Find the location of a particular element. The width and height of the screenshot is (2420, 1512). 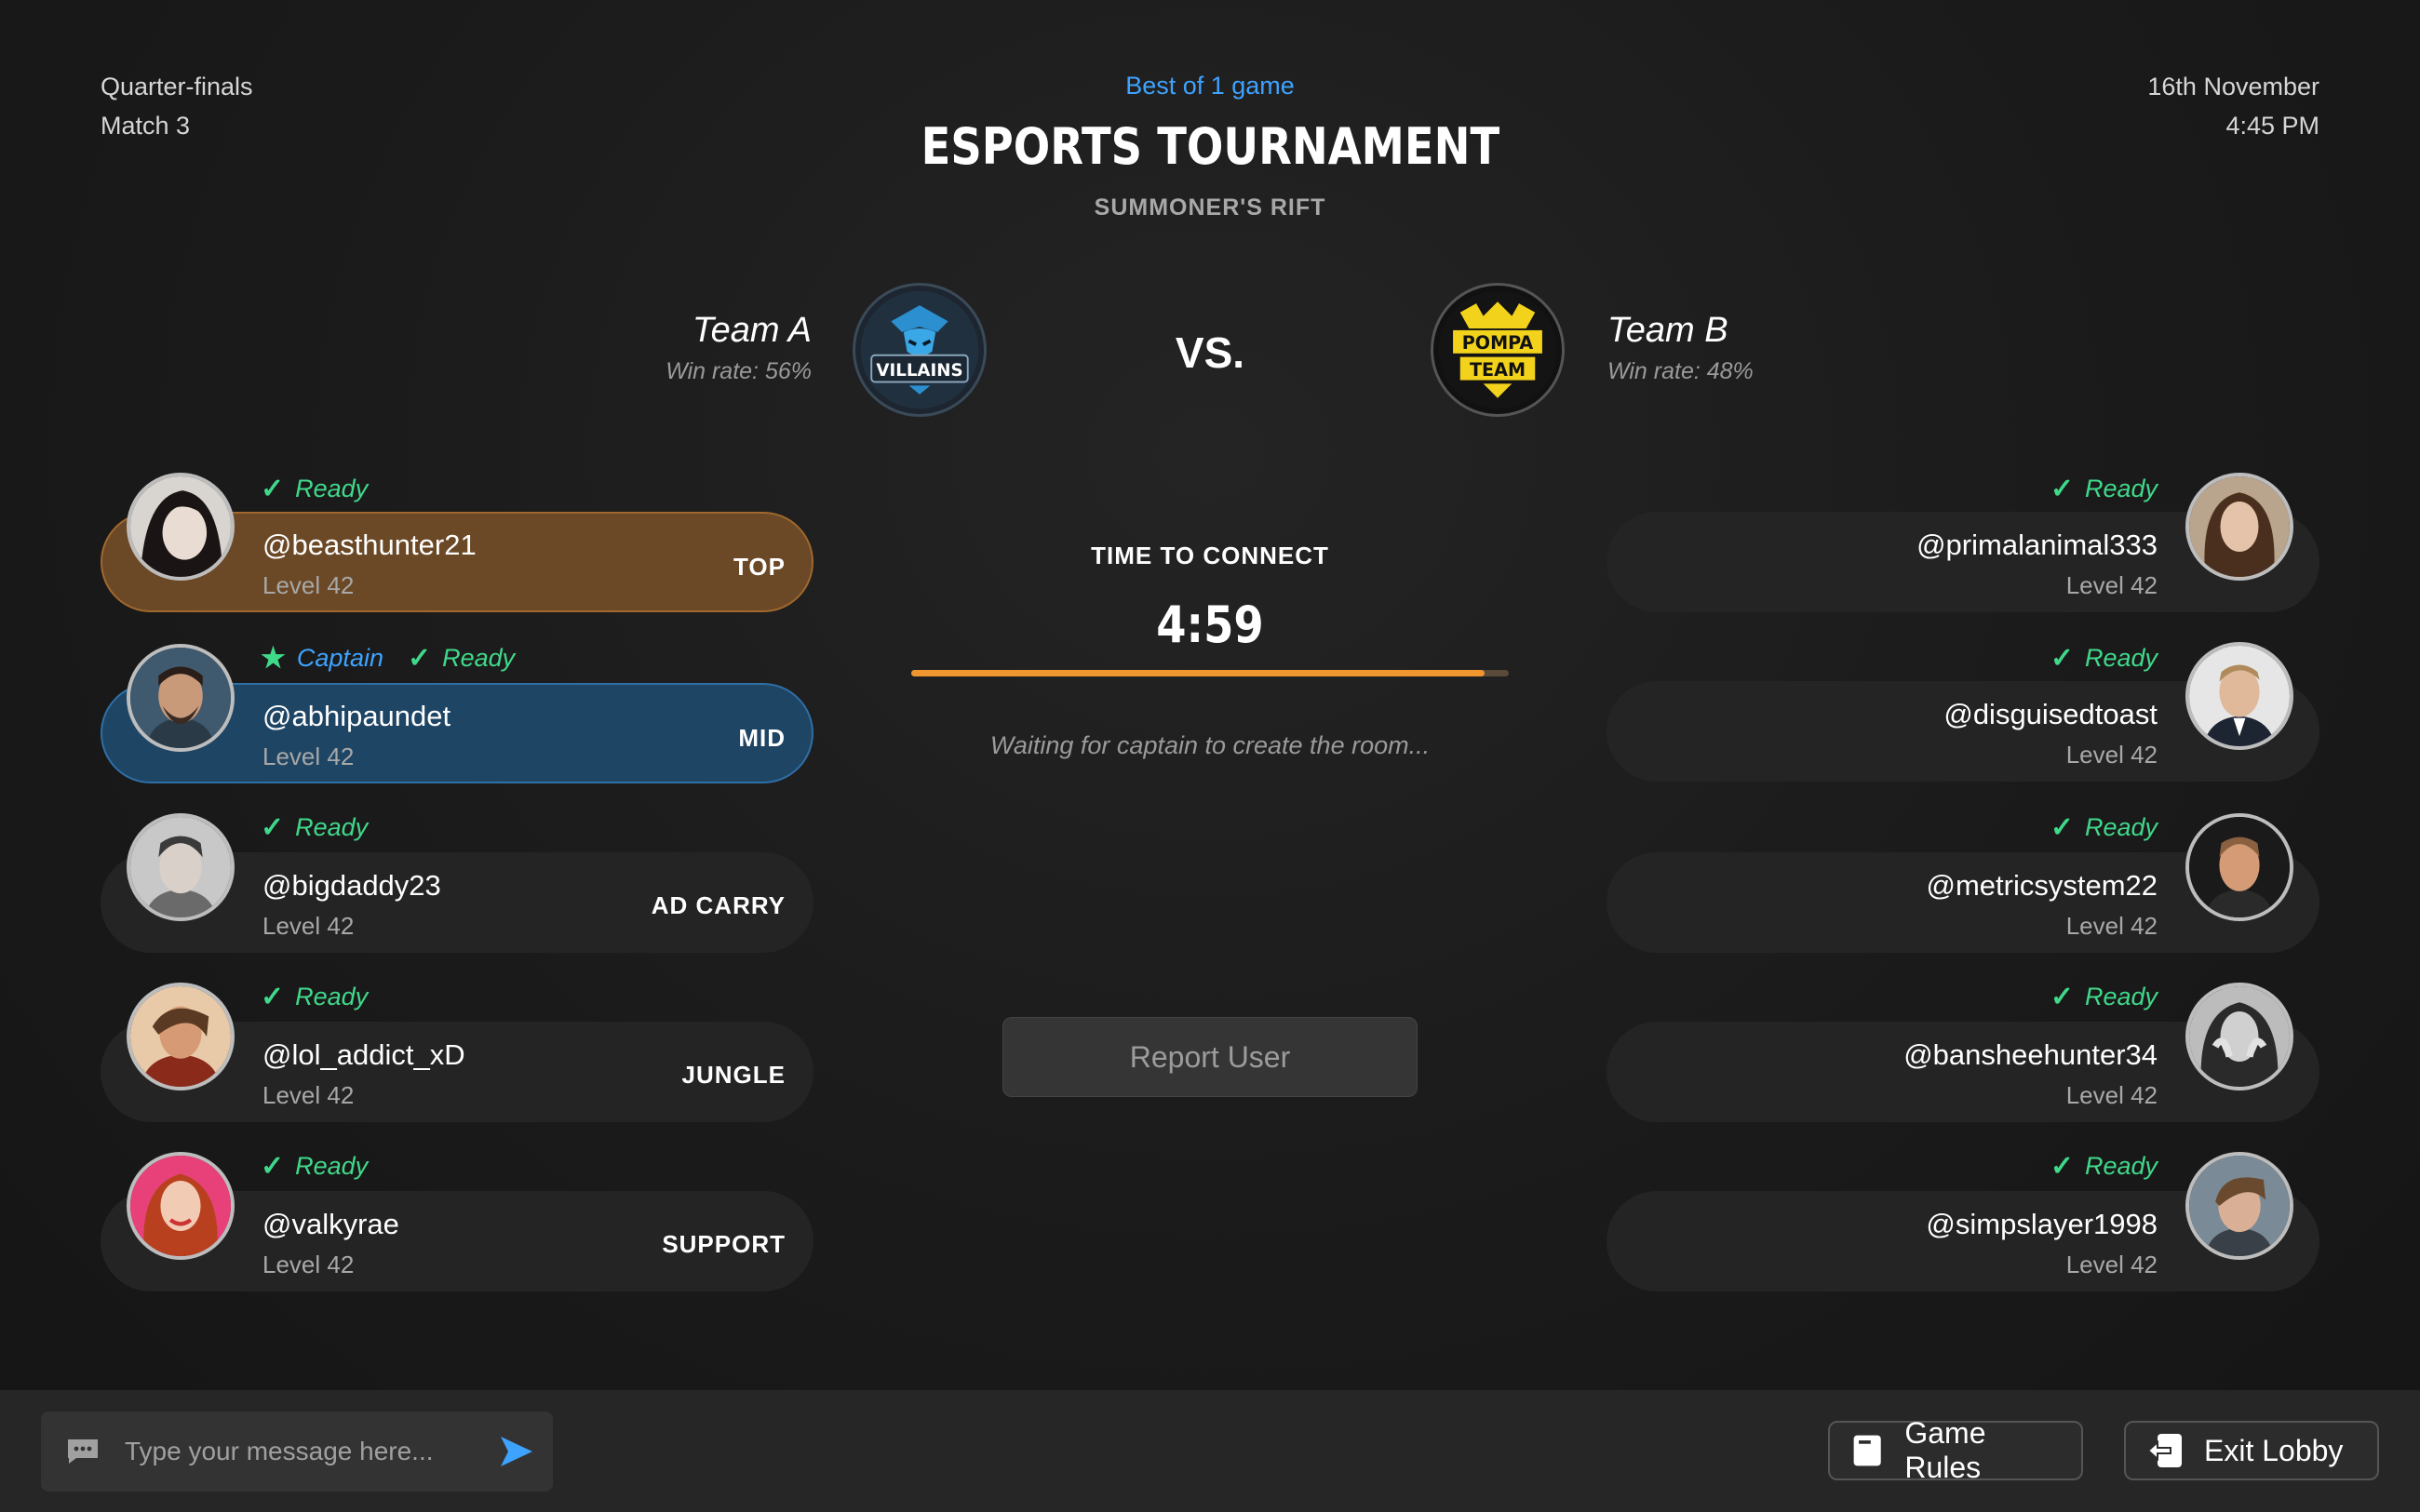

game-rules-label: Game Rules is located at coordinates (1945, 1450).